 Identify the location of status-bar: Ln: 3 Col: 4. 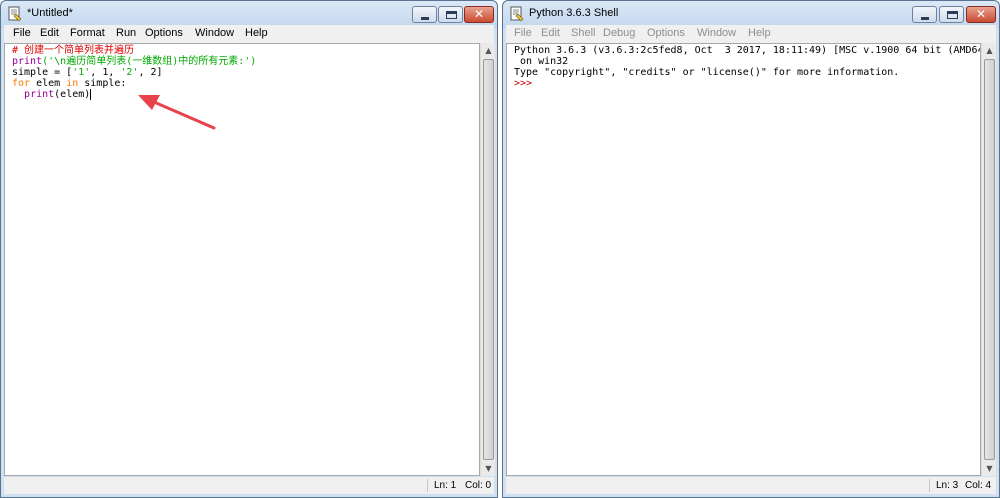
(751, 485).